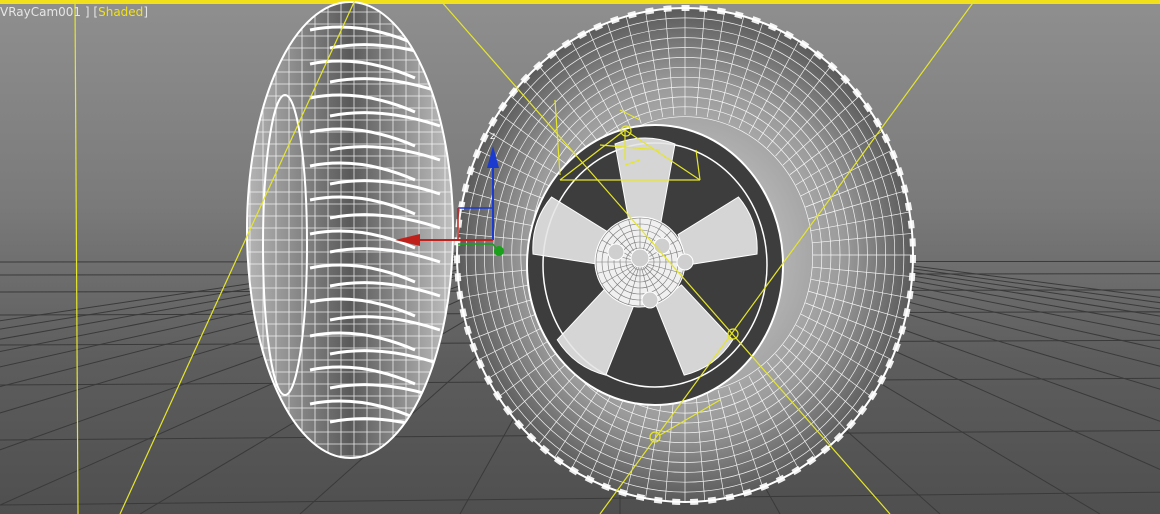  I want to click on viewport-label: VRayCam001 ] [Shaded], so click(74, 12).